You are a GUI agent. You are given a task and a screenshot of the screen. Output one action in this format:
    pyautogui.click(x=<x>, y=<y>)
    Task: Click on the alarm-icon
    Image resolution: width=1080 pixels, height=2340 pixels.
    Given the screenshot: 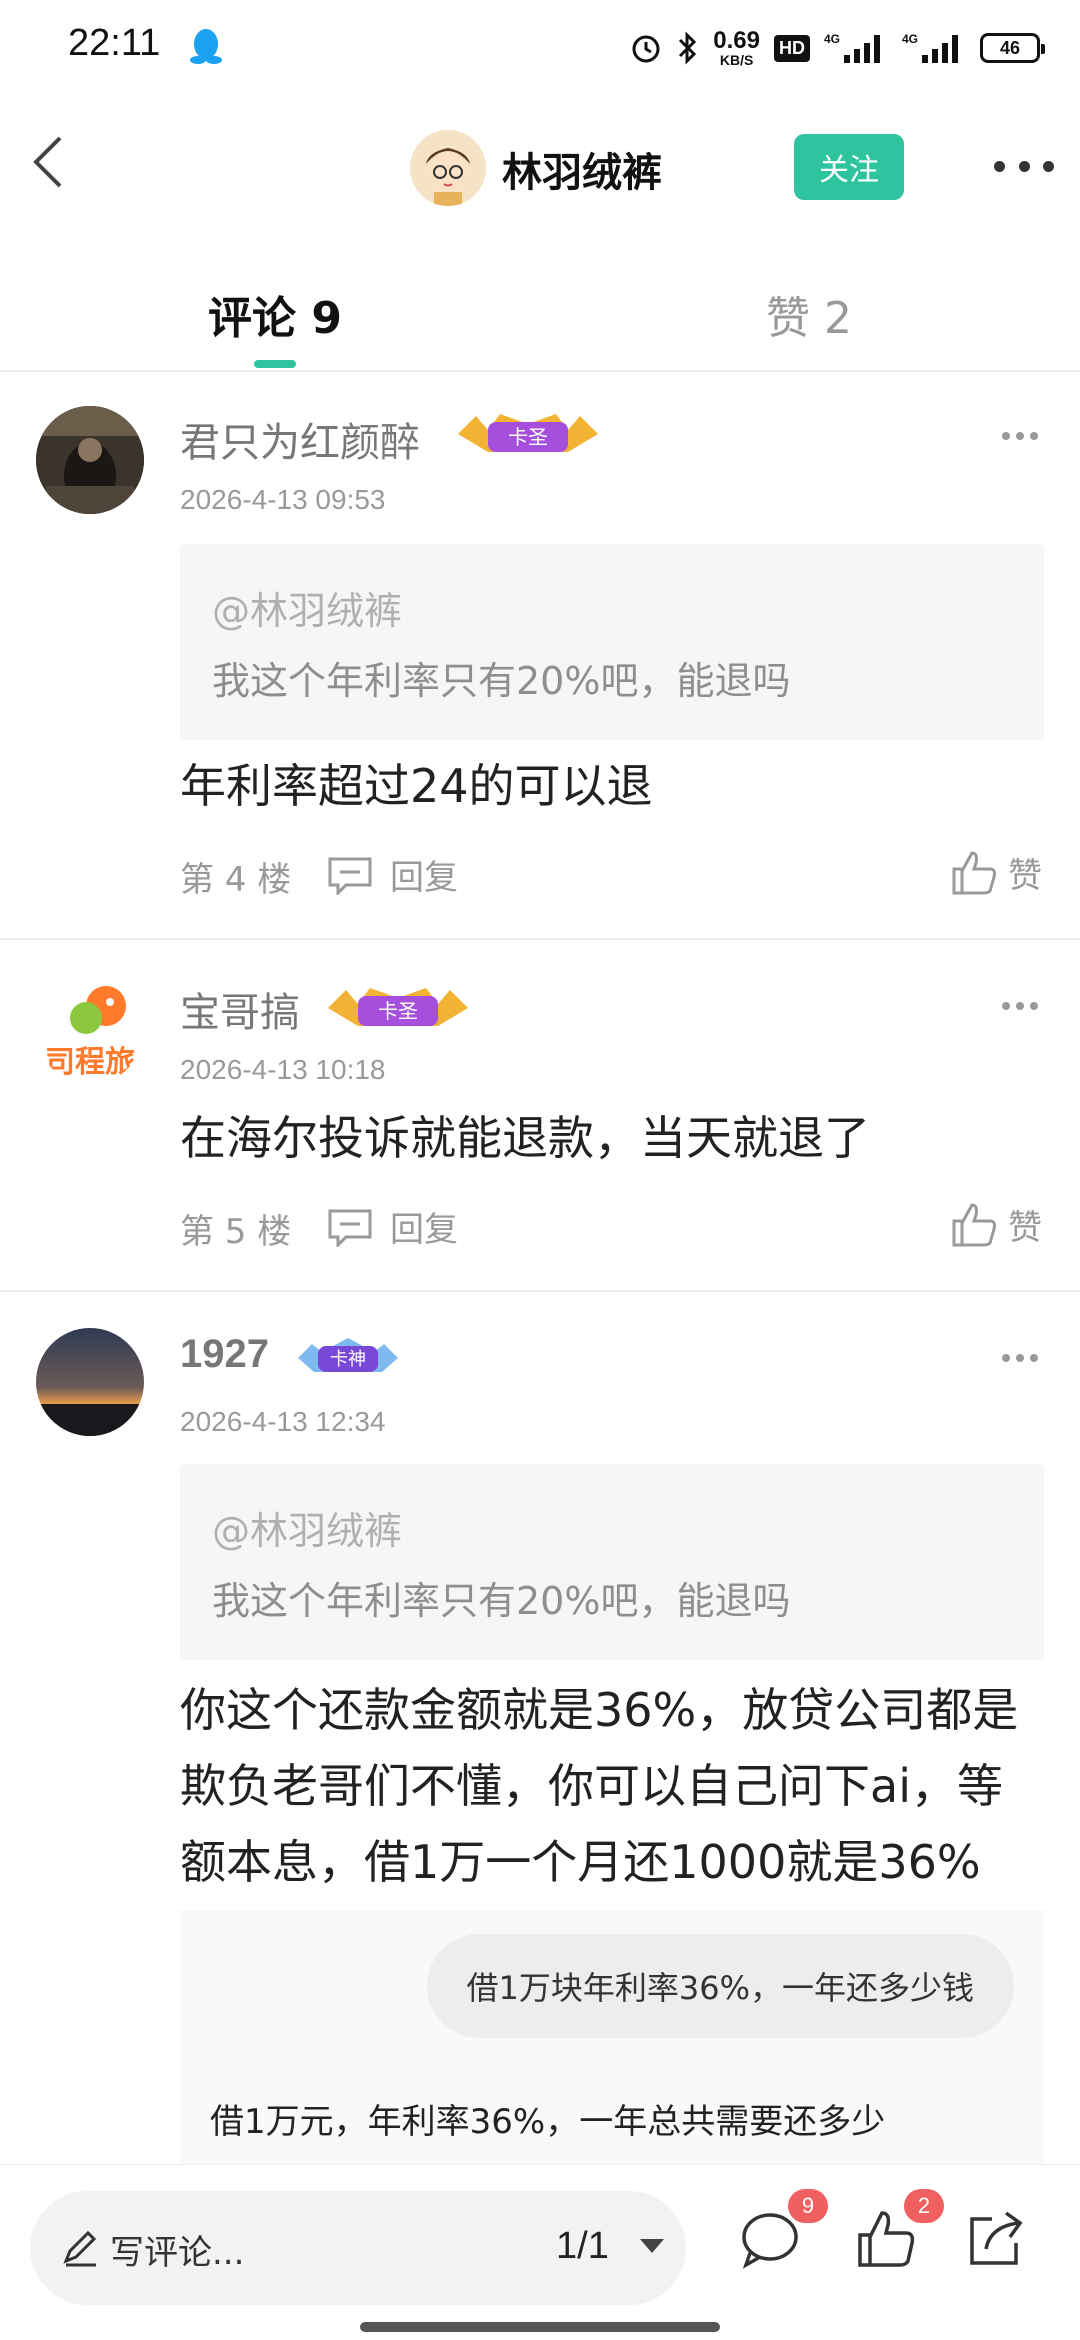 What is the action you would take?
    pyautogui.click(x=646, y=49)
    